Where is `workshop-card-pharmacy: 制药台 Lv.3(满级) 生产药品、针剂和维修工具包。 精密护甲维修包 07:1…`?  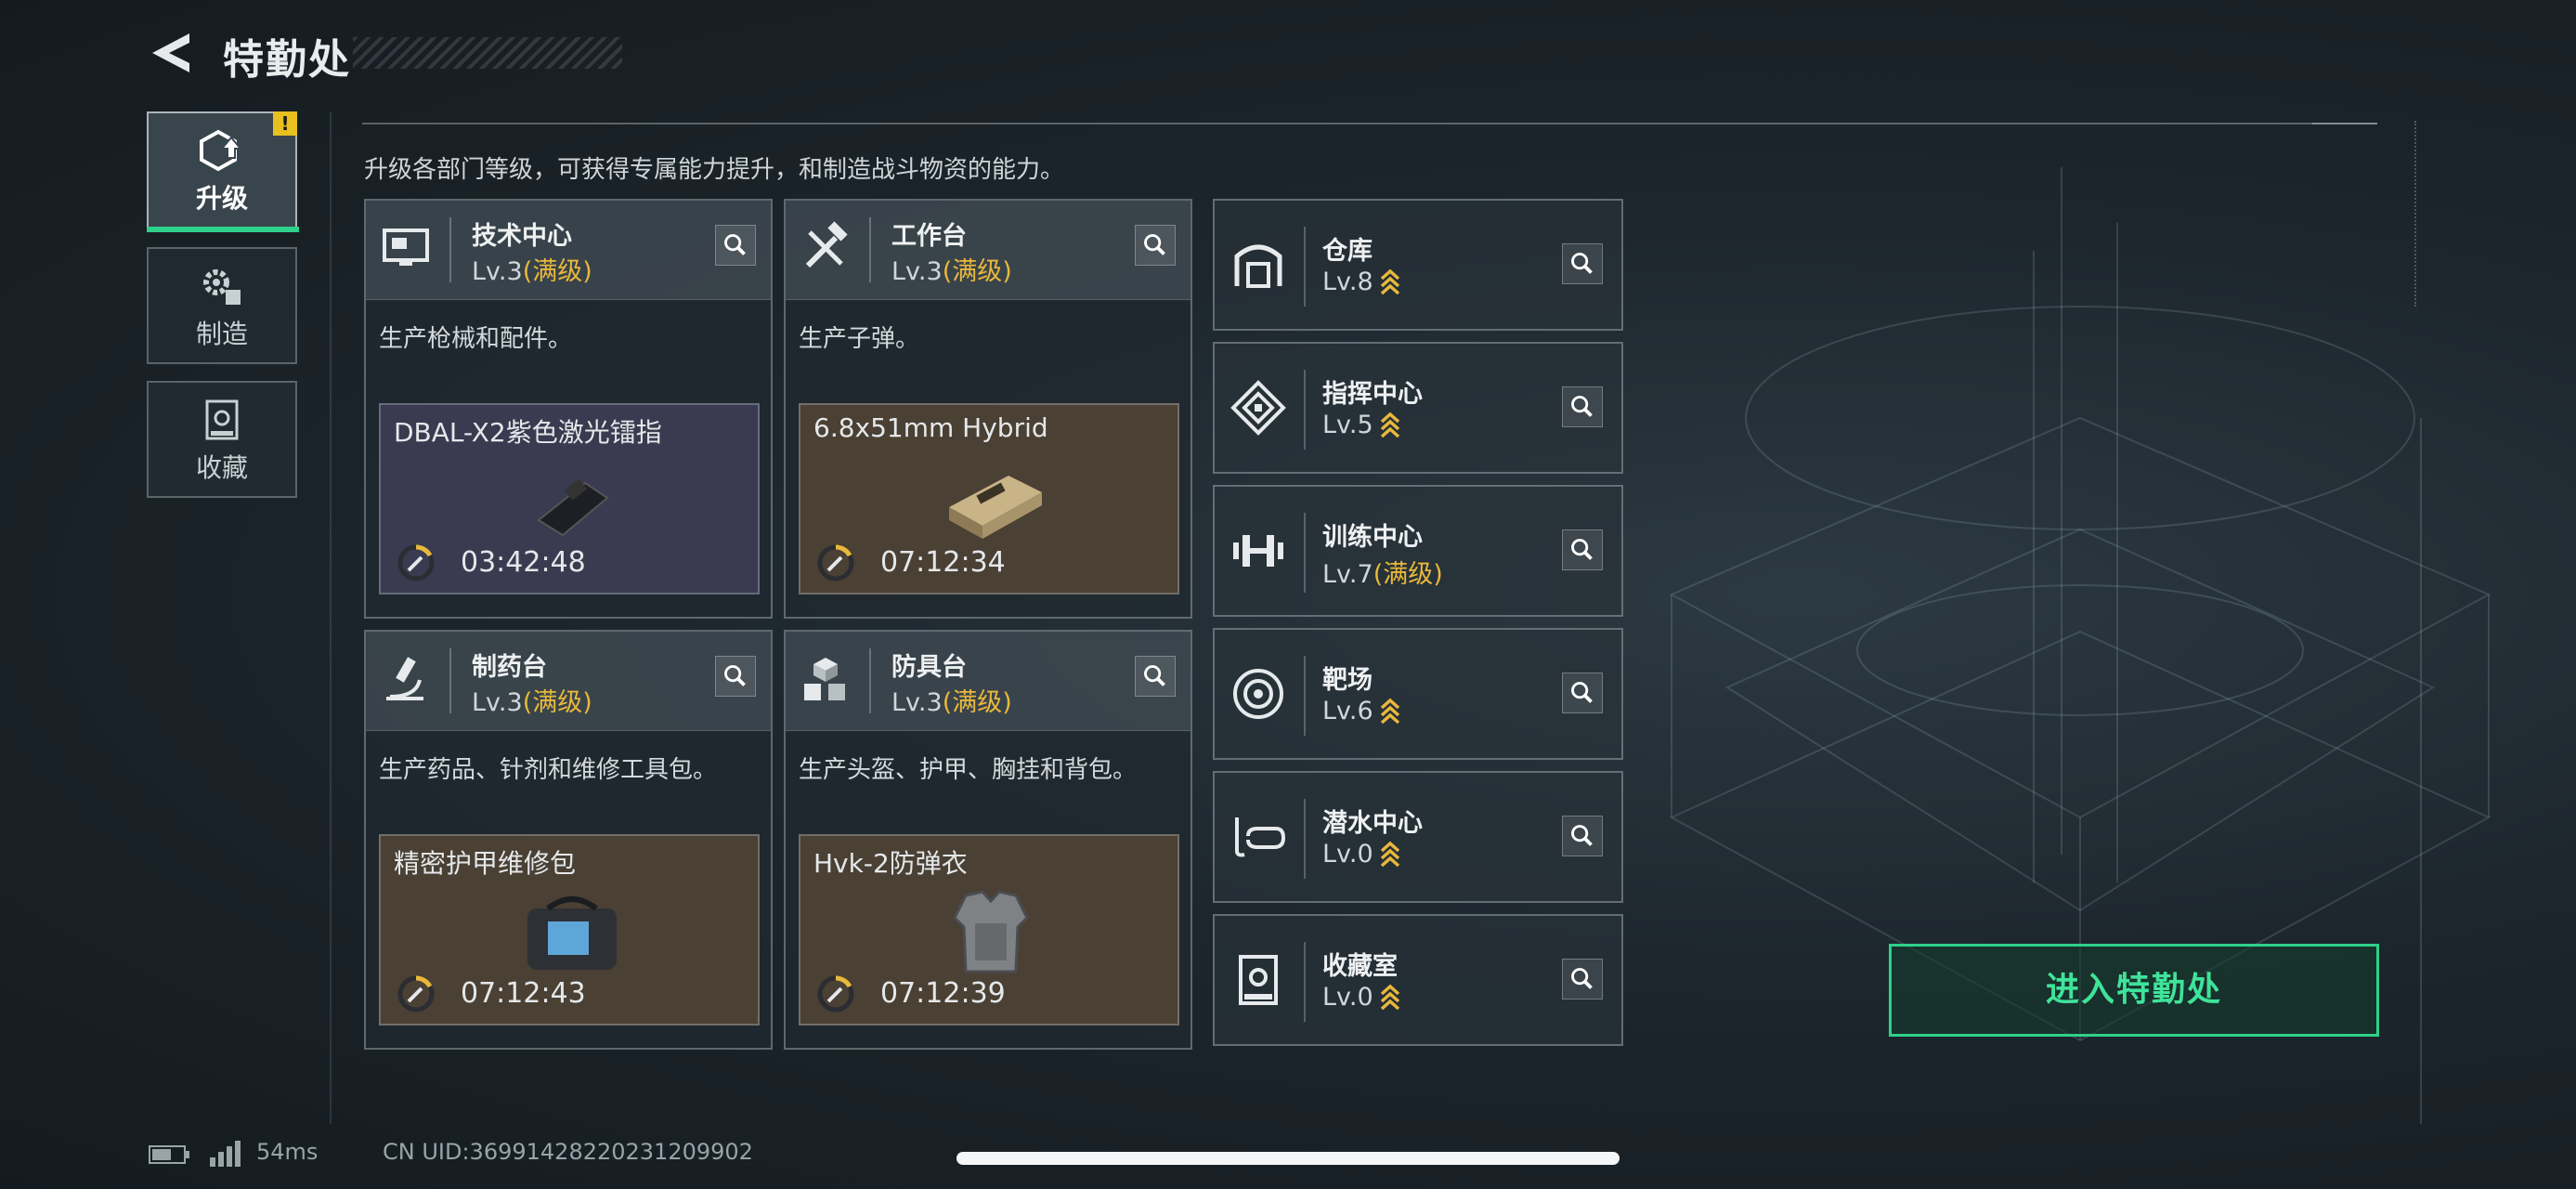
workshop-card-pharmacy: 制药台 Lv.3(满级) 生产药品、针剂和维修工具包。 精密护甲维修包 07:1… is located at coordinates (568, 840).